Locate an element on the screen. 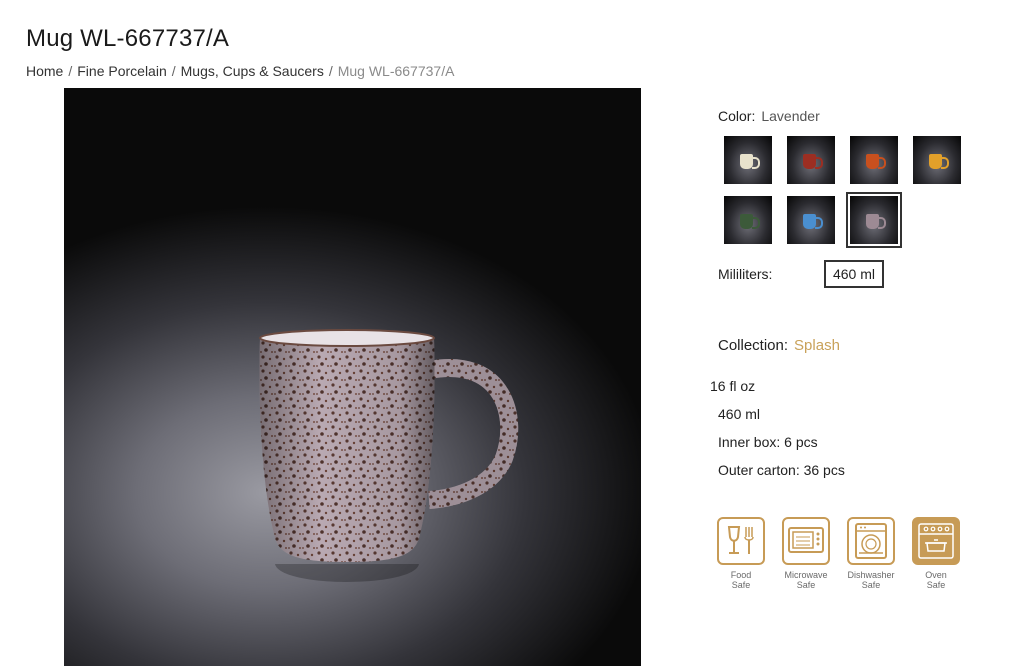 The width and height of the screenshot is (1024, 666). volume-option-460: 460 ml is located at coordinates (854, 274).